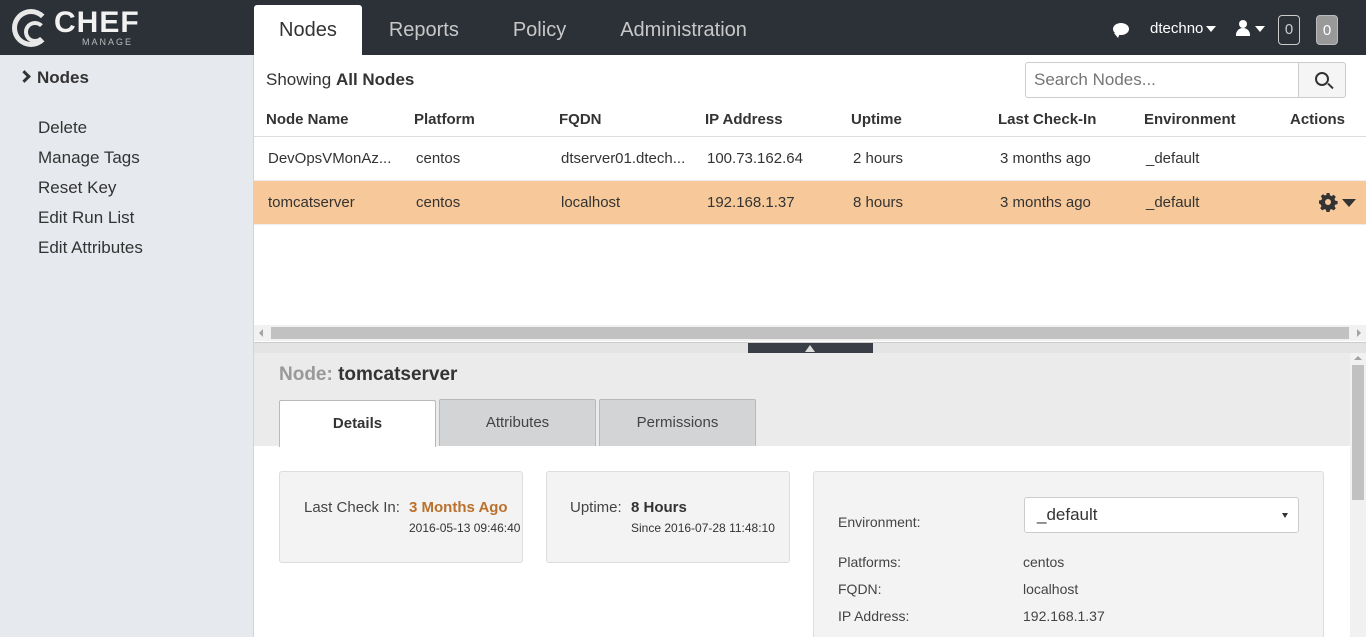  I want to click on tab-administration: Administration, so click(683, 30).